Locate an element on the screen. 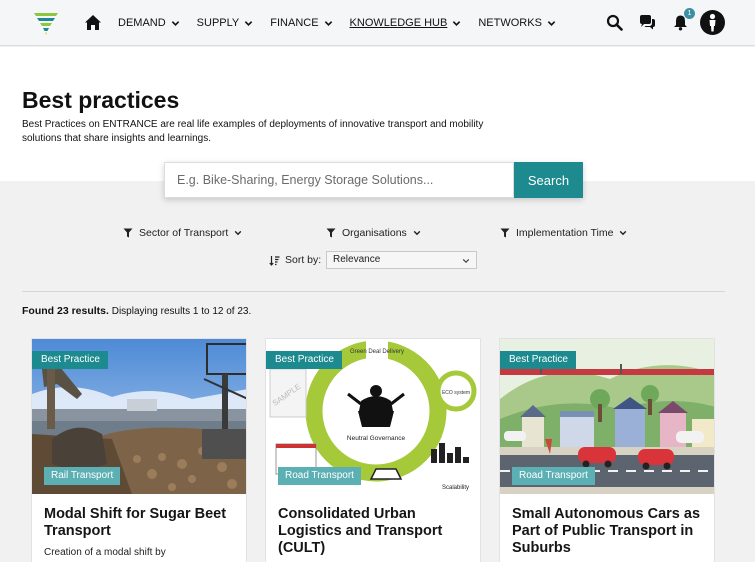 This screenshot has width=755, height=562. user-avatar is located at coordinates (712, 22).